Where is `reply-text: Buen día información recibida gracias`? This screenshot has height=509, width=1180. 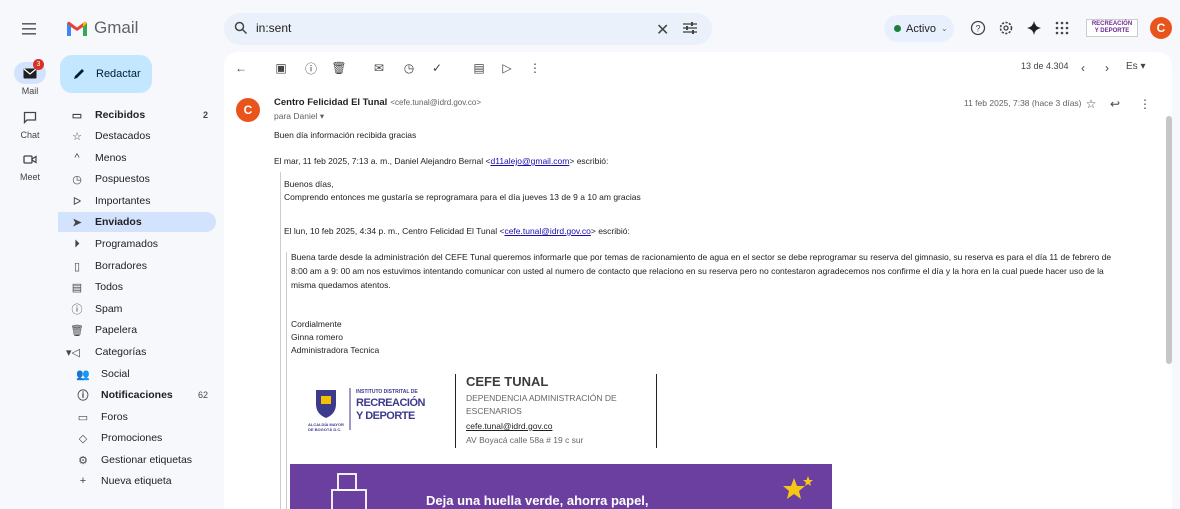
reply-text: Buen día información recibida gracias is located at coordinates (345, 135).